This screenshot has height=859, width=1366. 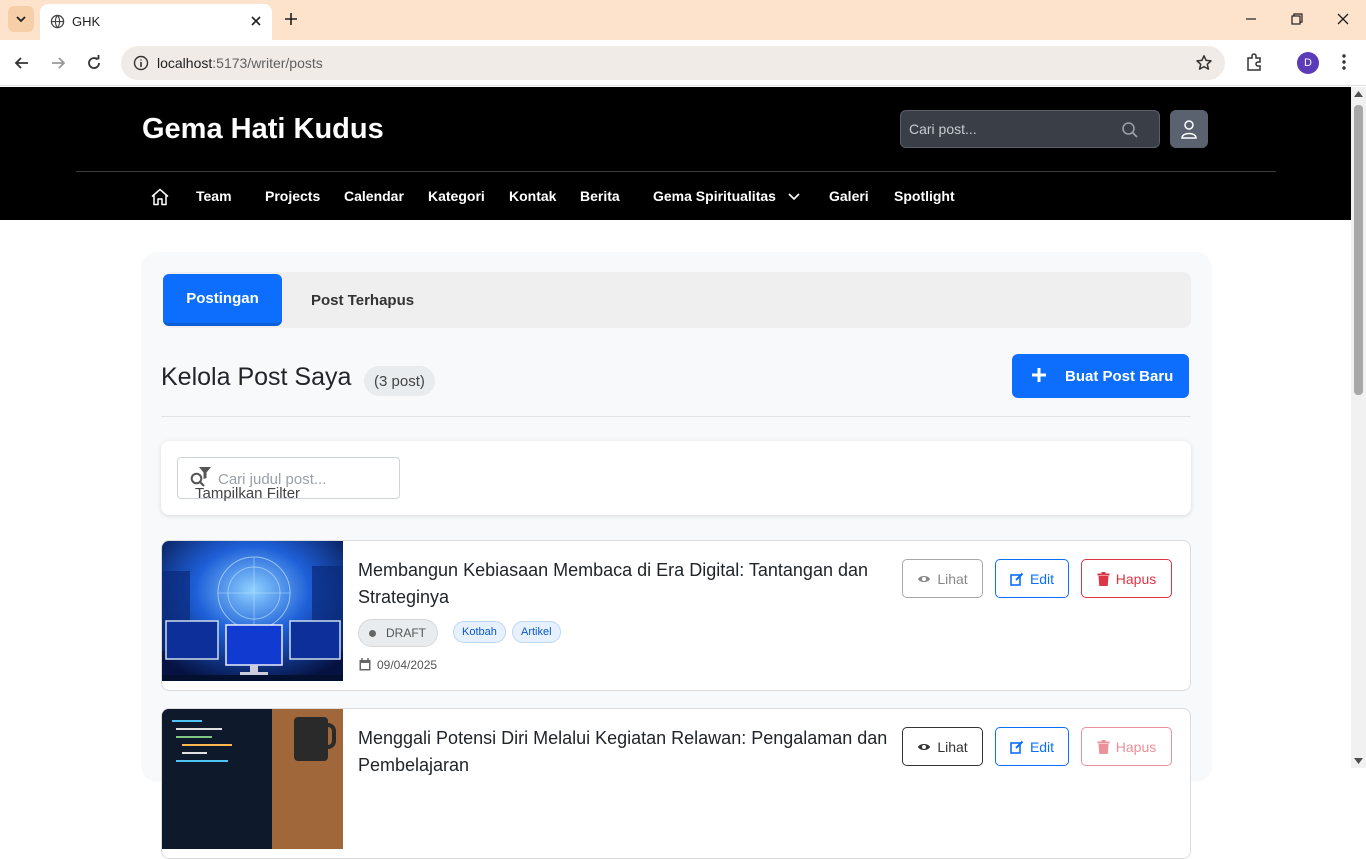 What do you see at coordinates (406, 633) in the screenshot?
I see `status-label: DRAFT` at bounding box center [406, 633].